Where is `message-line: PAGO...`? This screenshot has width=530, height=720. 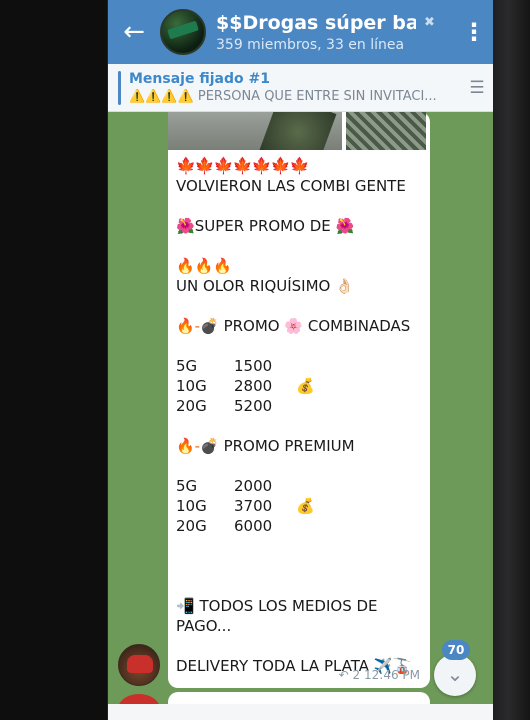 message-line: PAGO... is located at coordinates (204, 626).